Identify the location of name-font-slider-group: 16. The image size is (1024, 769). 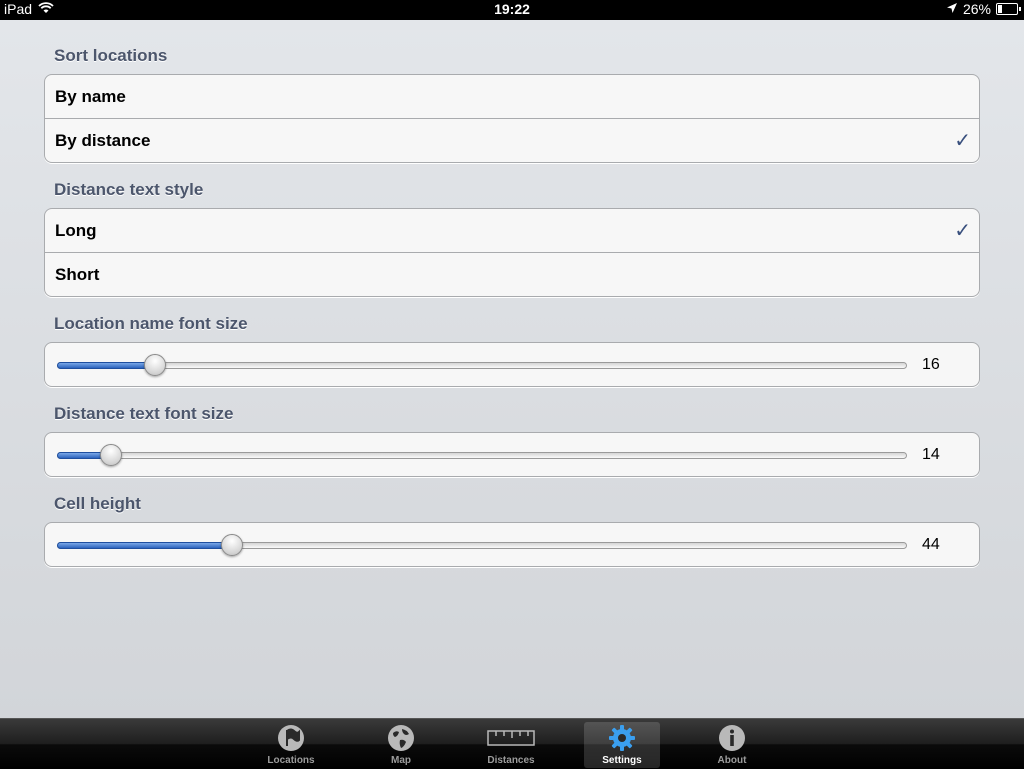
(512, 364).